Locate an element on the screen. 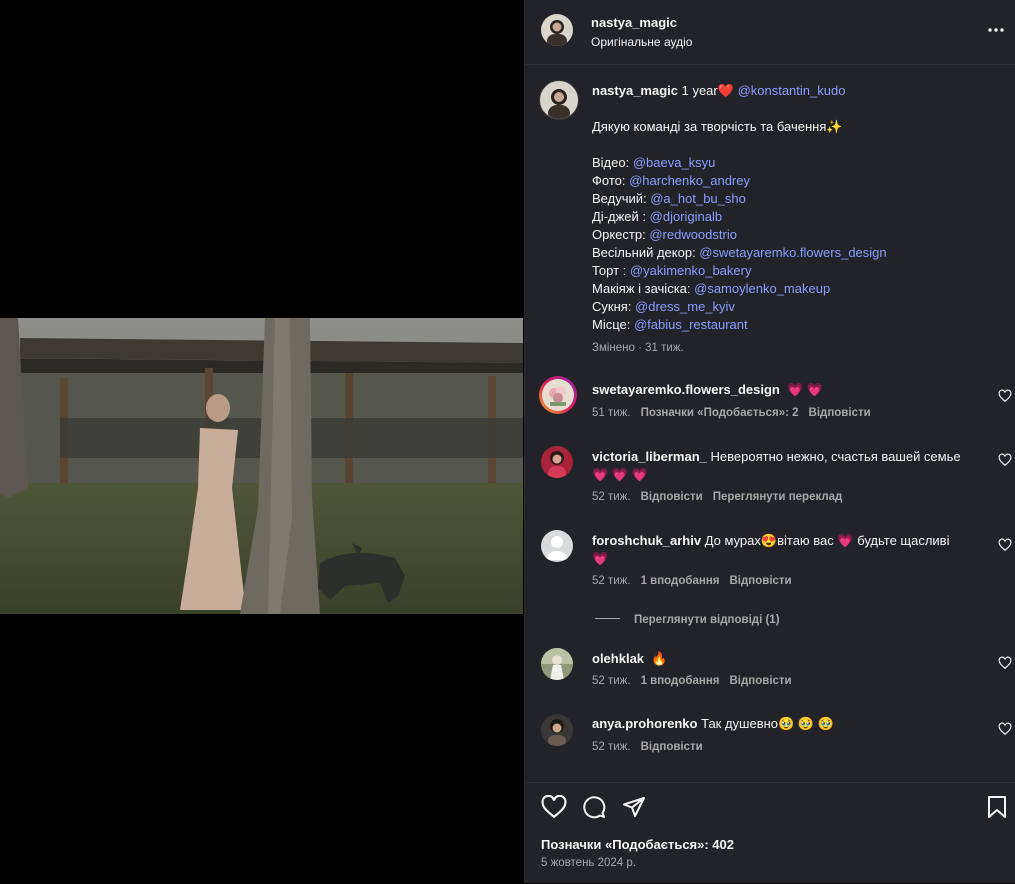  heart-emoji: 💗 is located at coordinates (845, 540).